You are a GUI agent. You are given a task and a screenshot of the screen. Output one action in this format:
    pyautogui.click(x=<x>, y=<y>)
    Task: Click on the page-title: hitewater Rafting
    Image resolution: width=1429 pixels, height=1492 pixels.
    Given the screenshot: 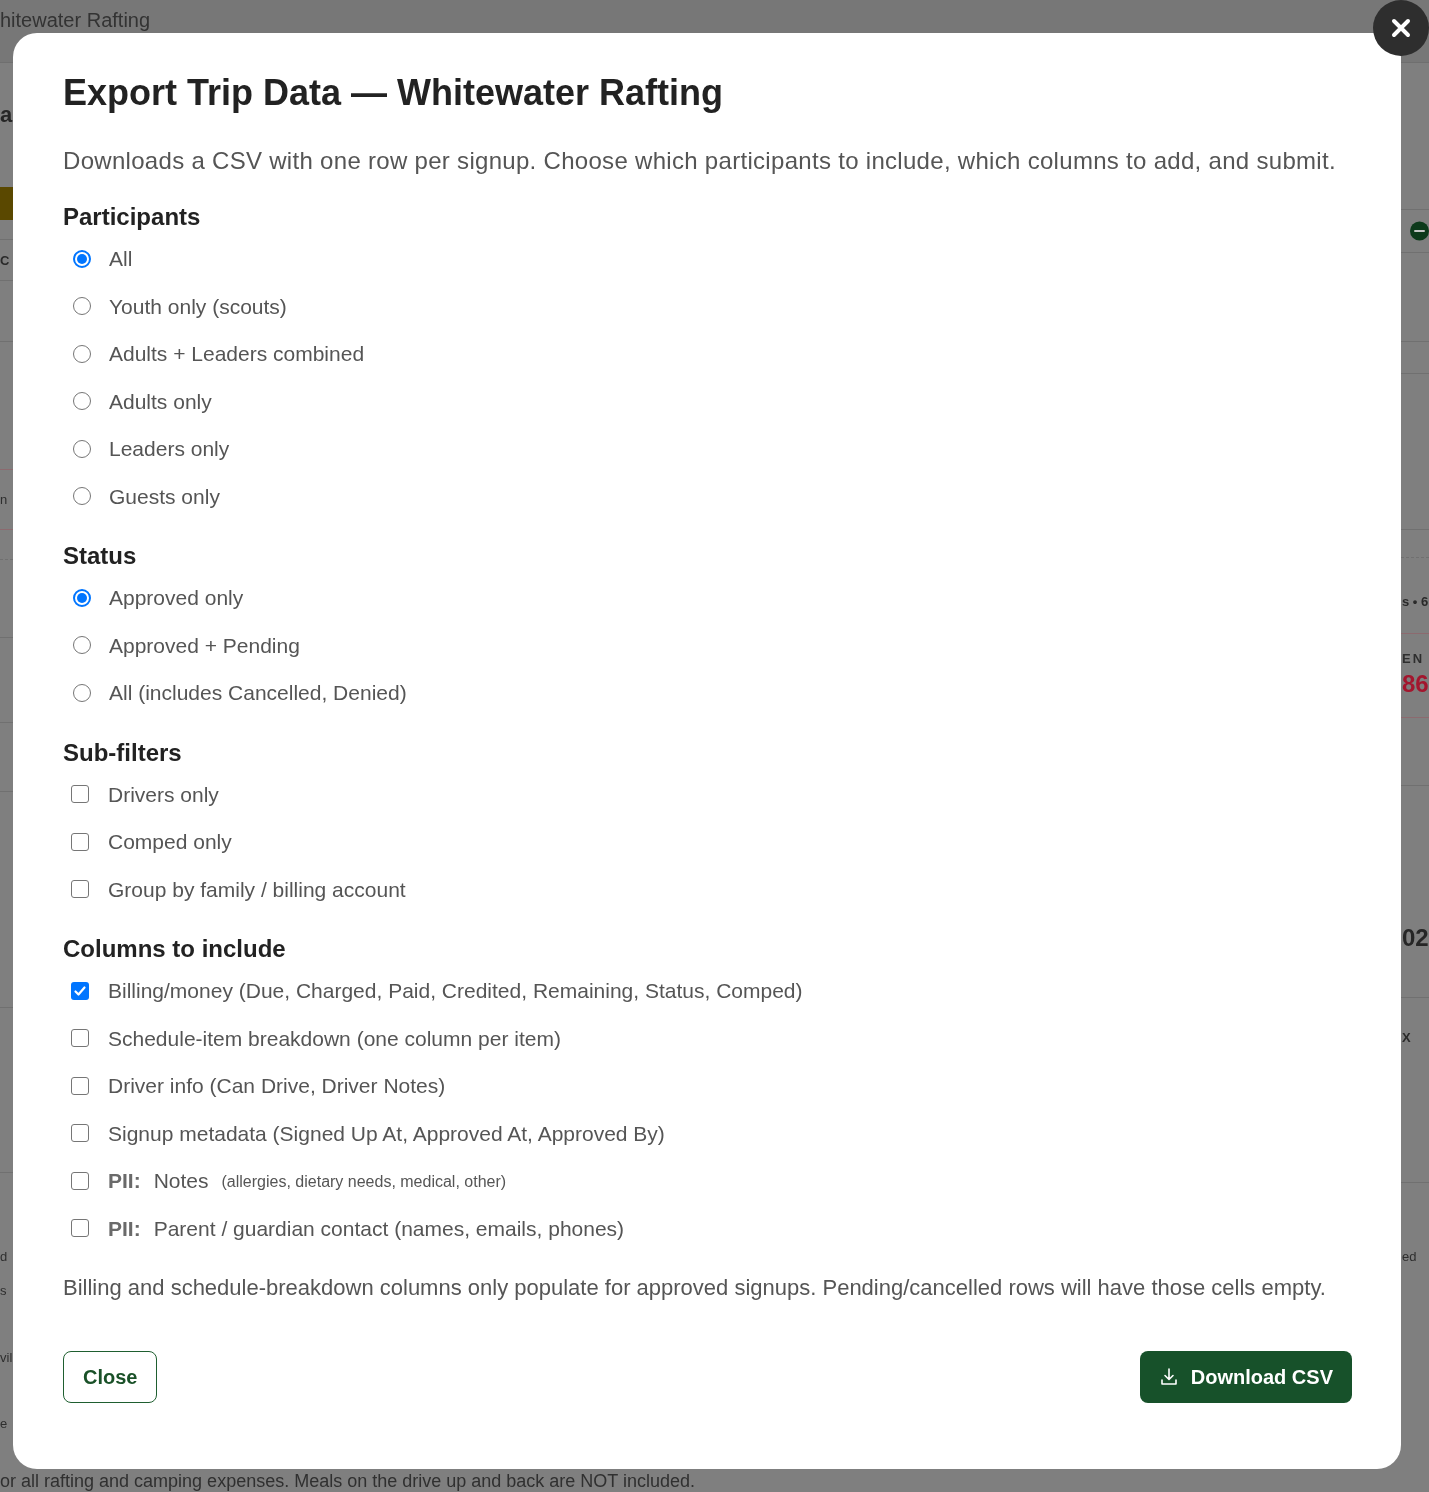 What is the action you would take?
    pyautogui.click(x=75, y=20)
    